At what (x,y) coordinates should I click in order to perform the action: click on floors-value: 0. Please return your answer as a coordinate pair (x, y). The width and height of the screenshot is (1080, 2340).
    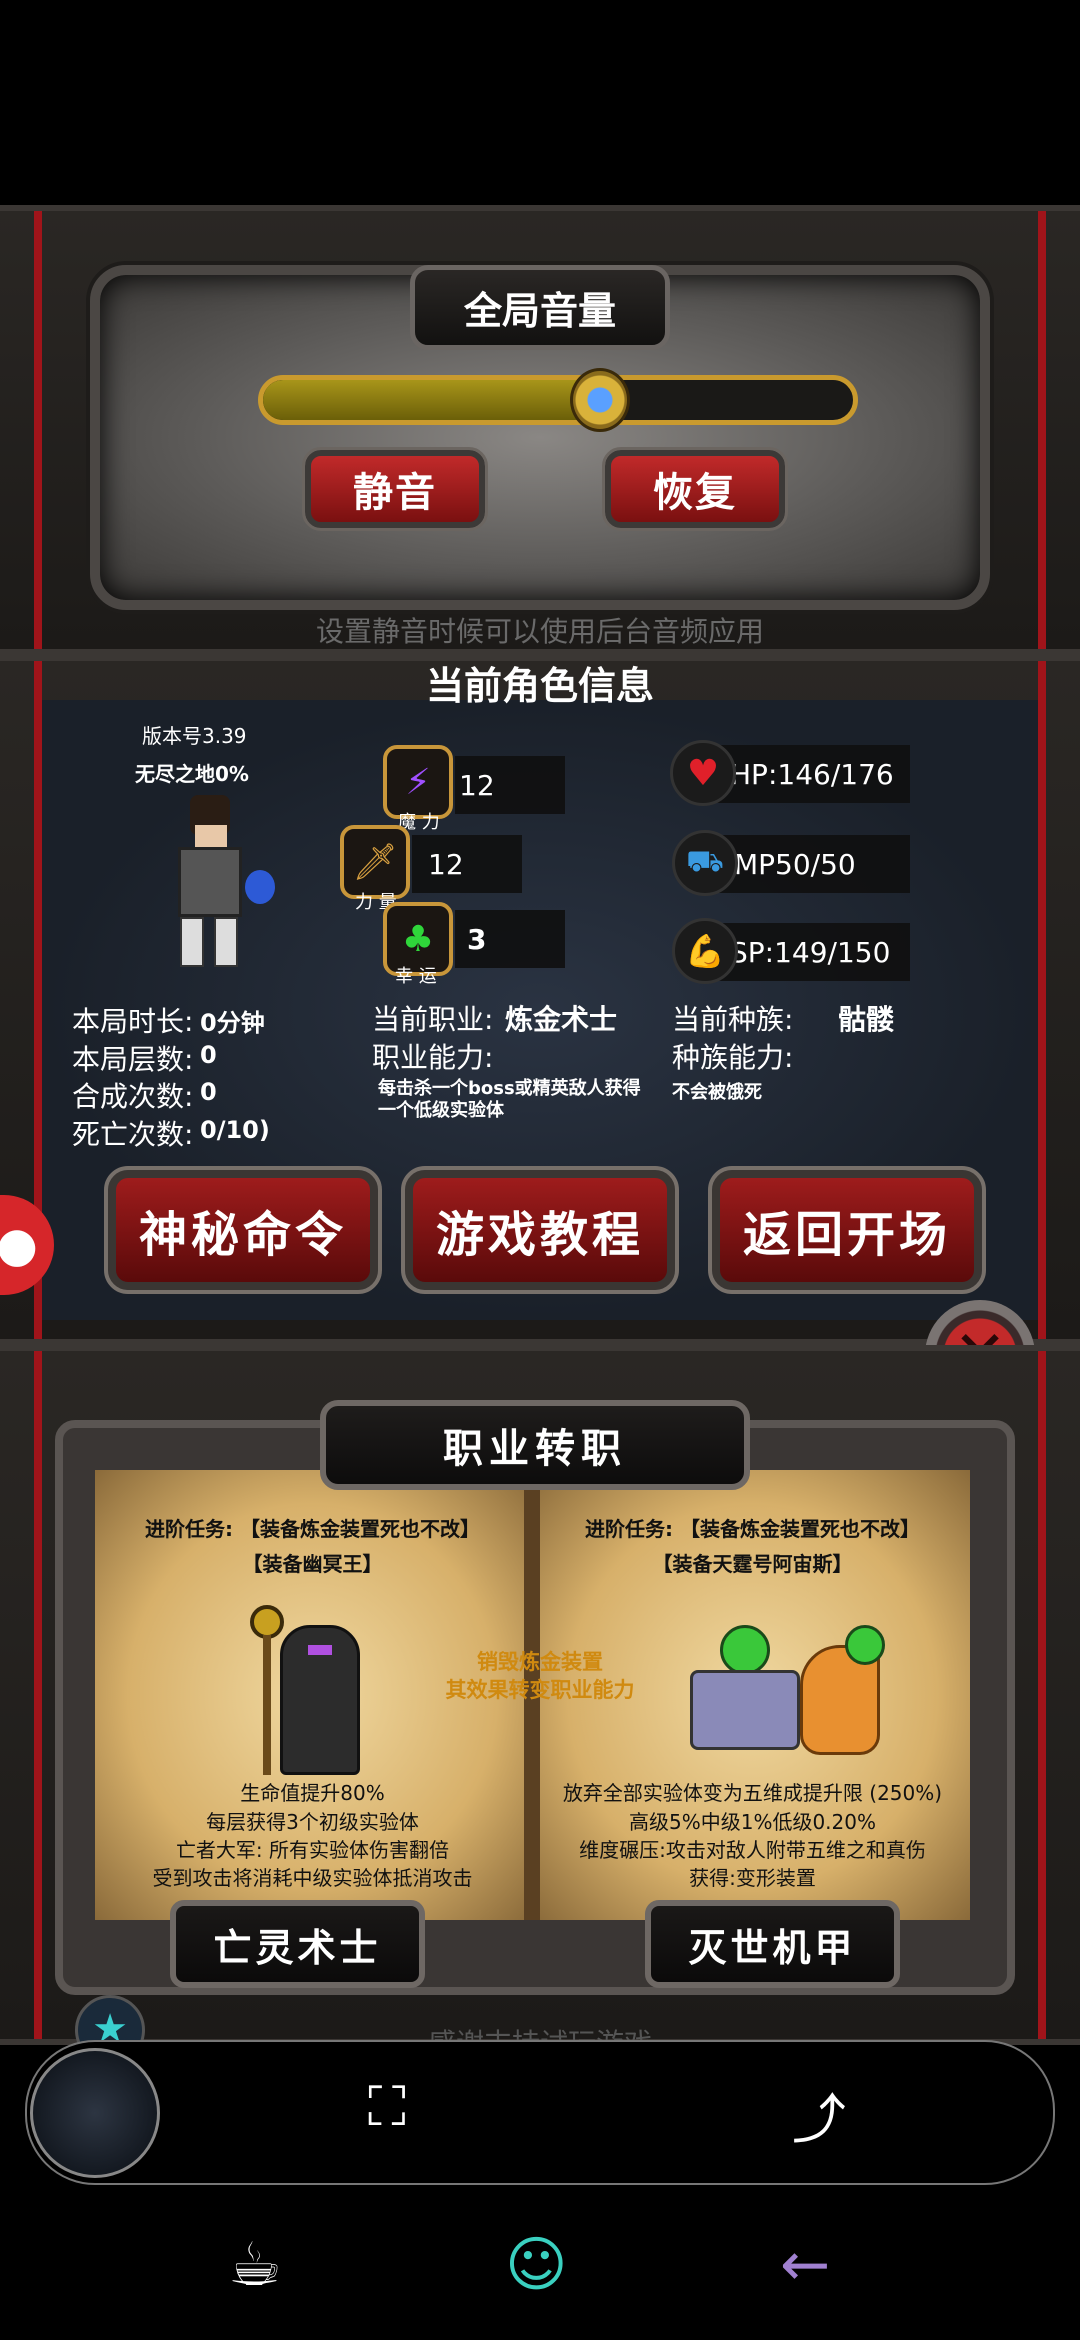
    Looking at the image, I should click on (208, 1055).